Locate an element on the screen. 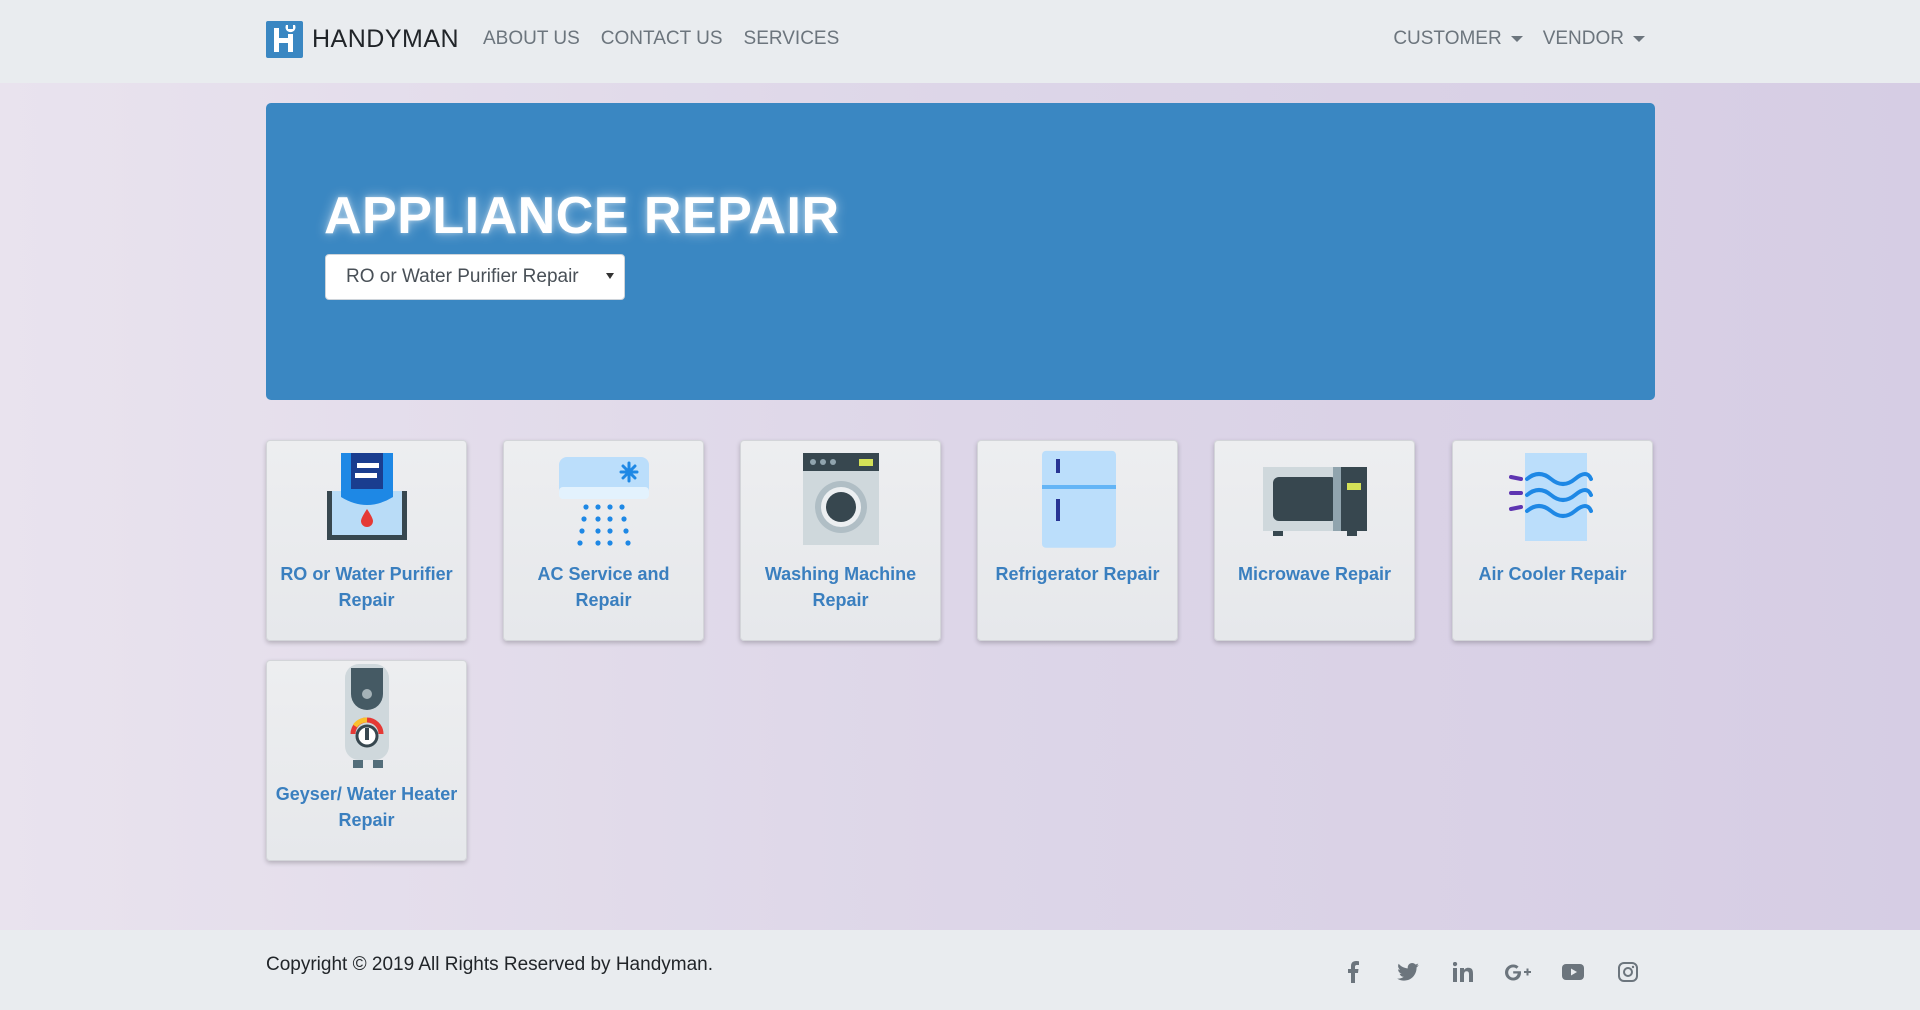 This screenshot has width=1920, height=1010. facebook-icon is located at coordinates (1353, 972).